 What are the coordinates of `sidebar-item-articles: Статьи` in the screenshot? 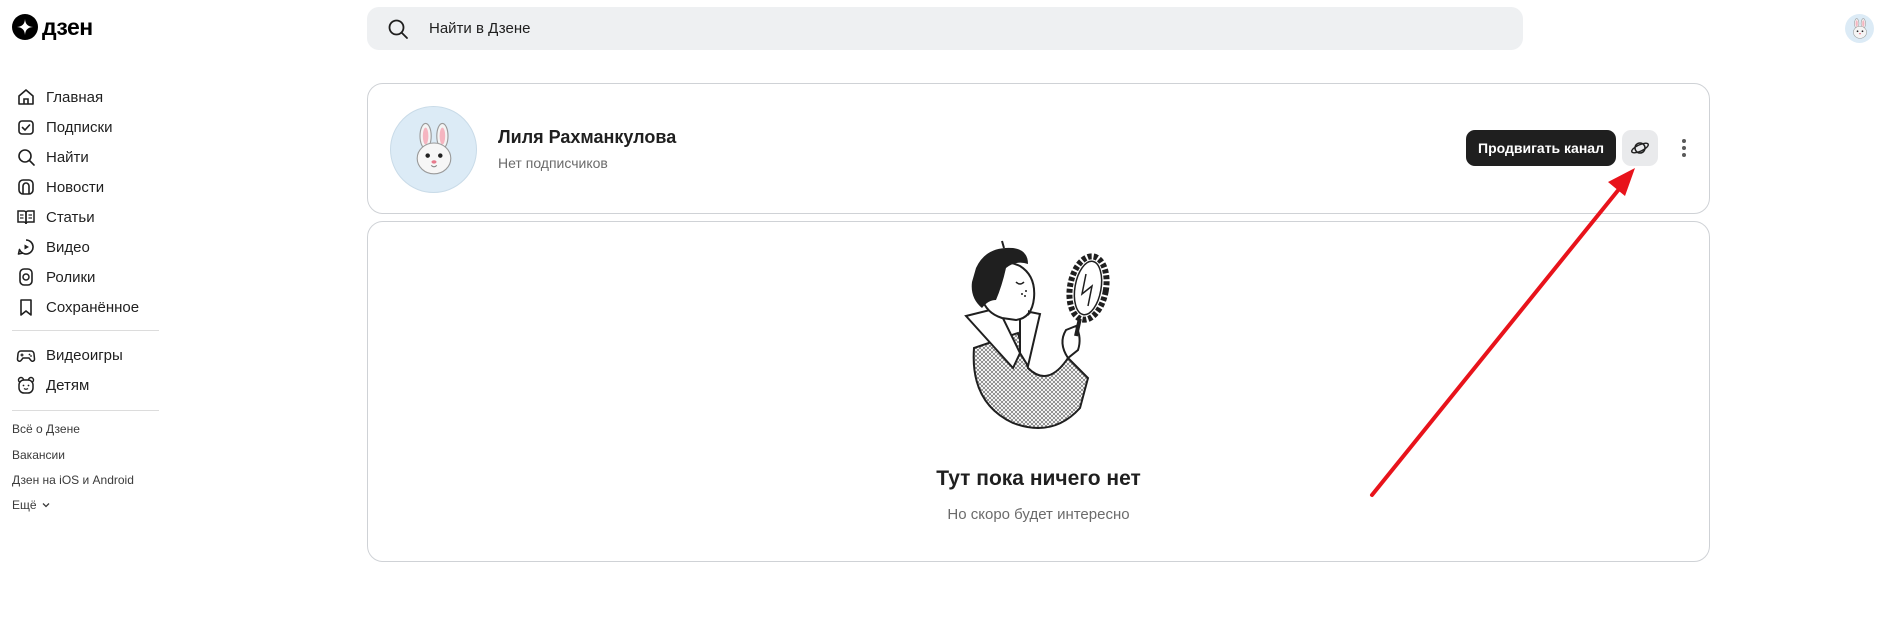 It's located at (55, 217).